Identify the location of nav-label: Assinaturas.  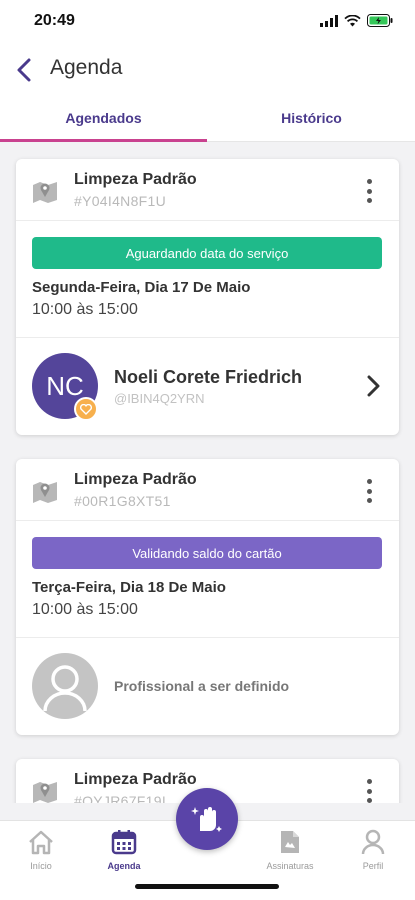
(290, 866).